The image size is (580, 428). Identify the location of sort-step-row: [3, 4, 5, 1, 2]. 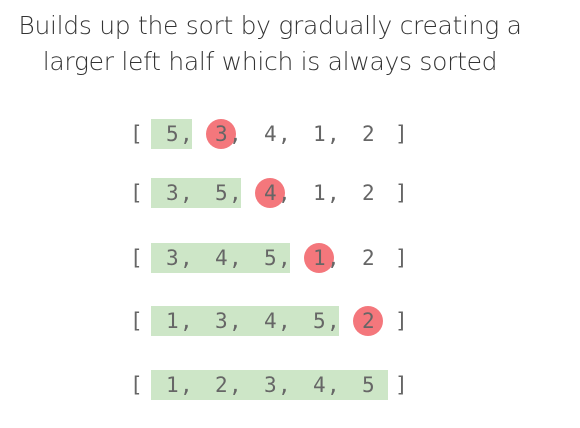
(280, 260).